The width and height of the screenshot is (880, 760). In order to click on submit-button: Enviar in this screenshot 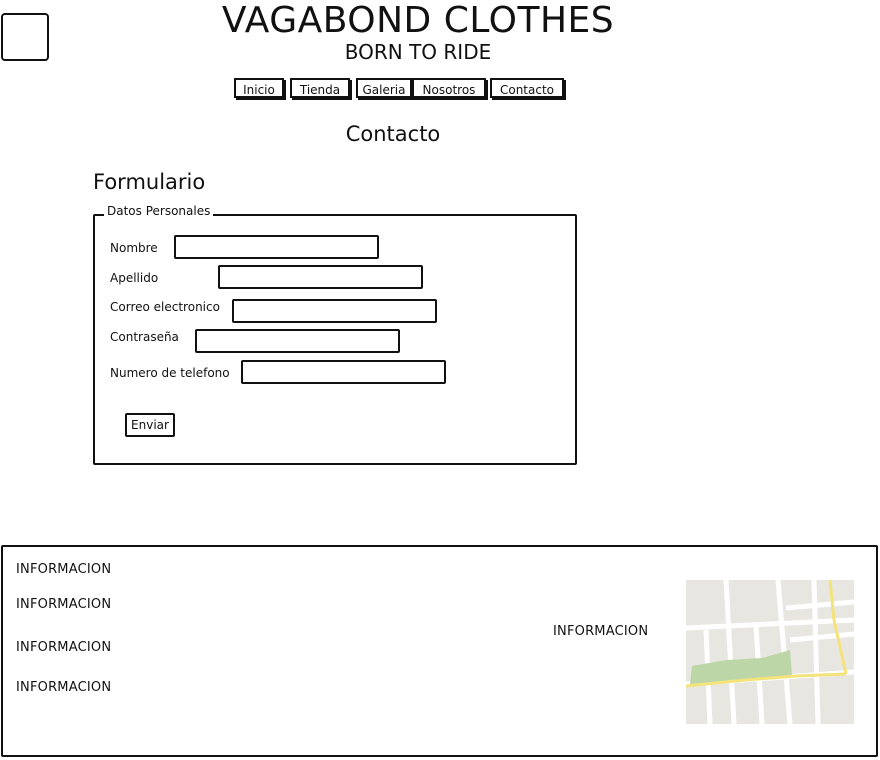, I will do `click(150, 425)`.